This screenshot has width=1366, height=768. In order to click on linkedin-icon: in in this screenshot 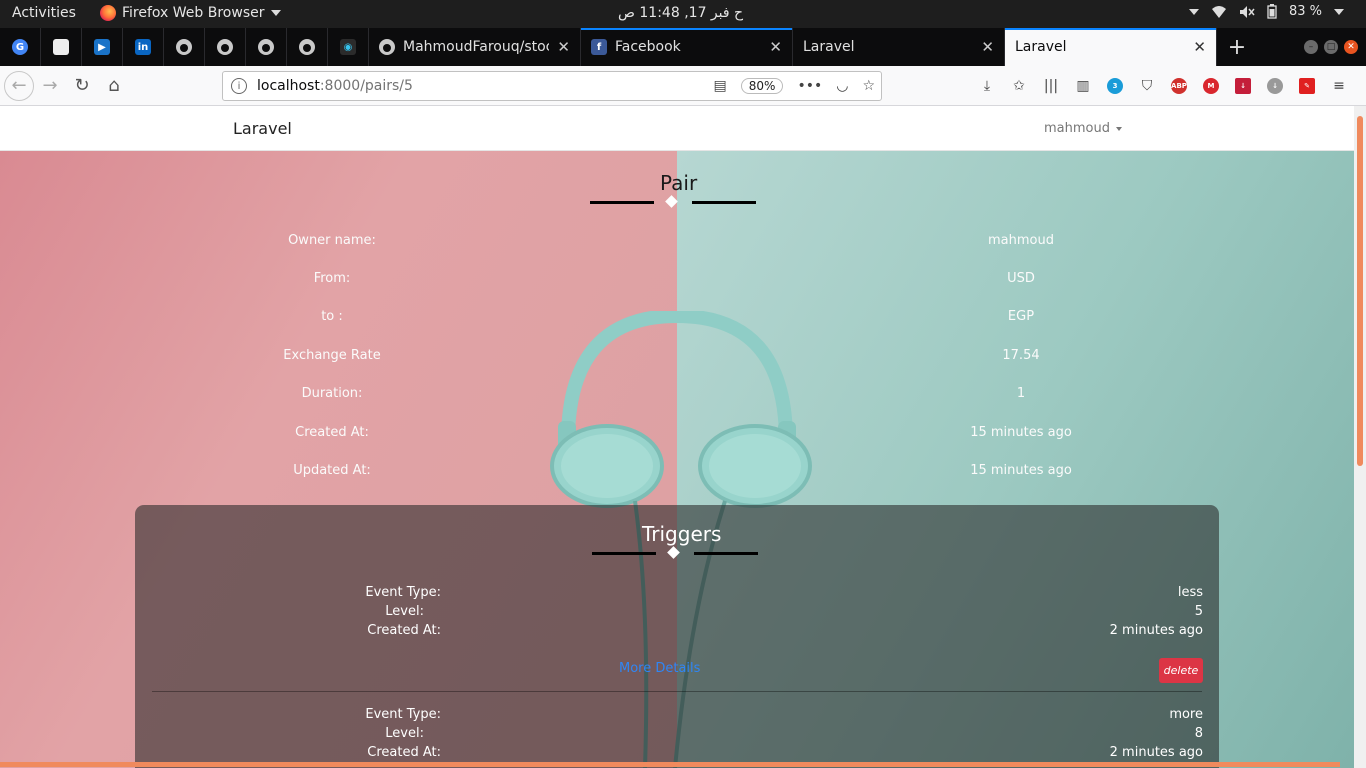, I will do `click(143, 47)`.